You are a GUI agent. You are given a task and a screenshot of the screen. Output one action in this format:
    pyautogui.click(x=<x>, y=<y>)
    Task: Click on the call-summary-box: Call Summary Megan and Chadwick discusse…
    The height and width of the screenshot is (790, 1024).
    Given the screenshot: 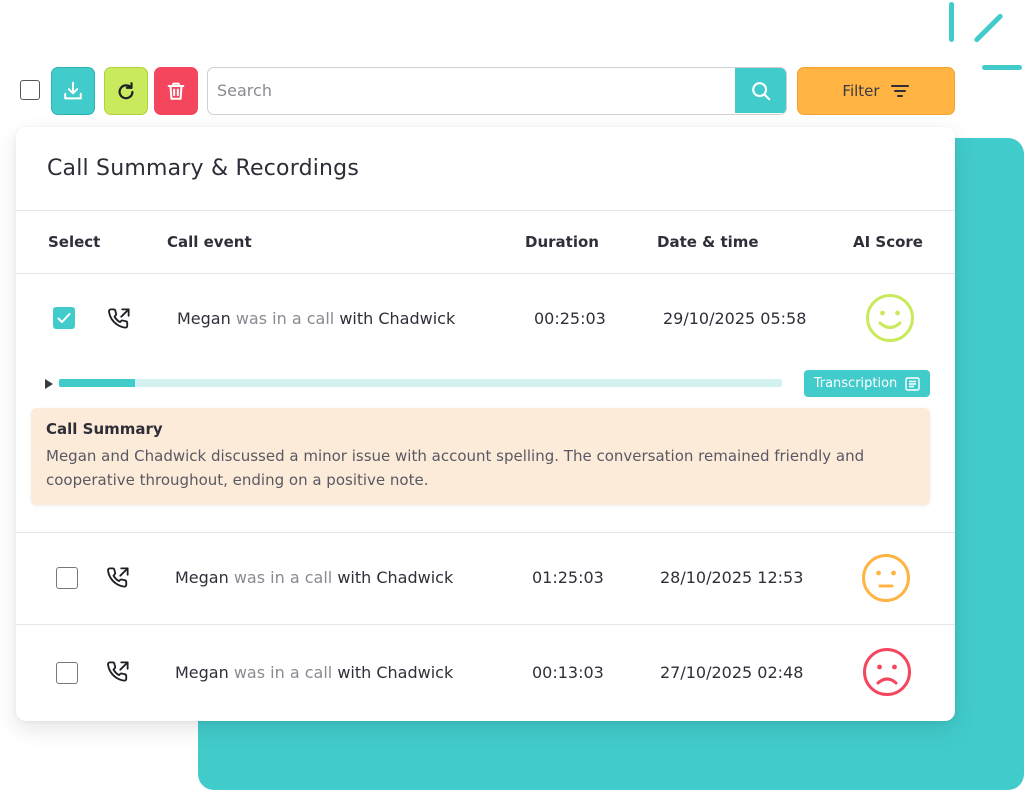 What is the action you would take?
    pyautogui.click(x=480, y=456)
    